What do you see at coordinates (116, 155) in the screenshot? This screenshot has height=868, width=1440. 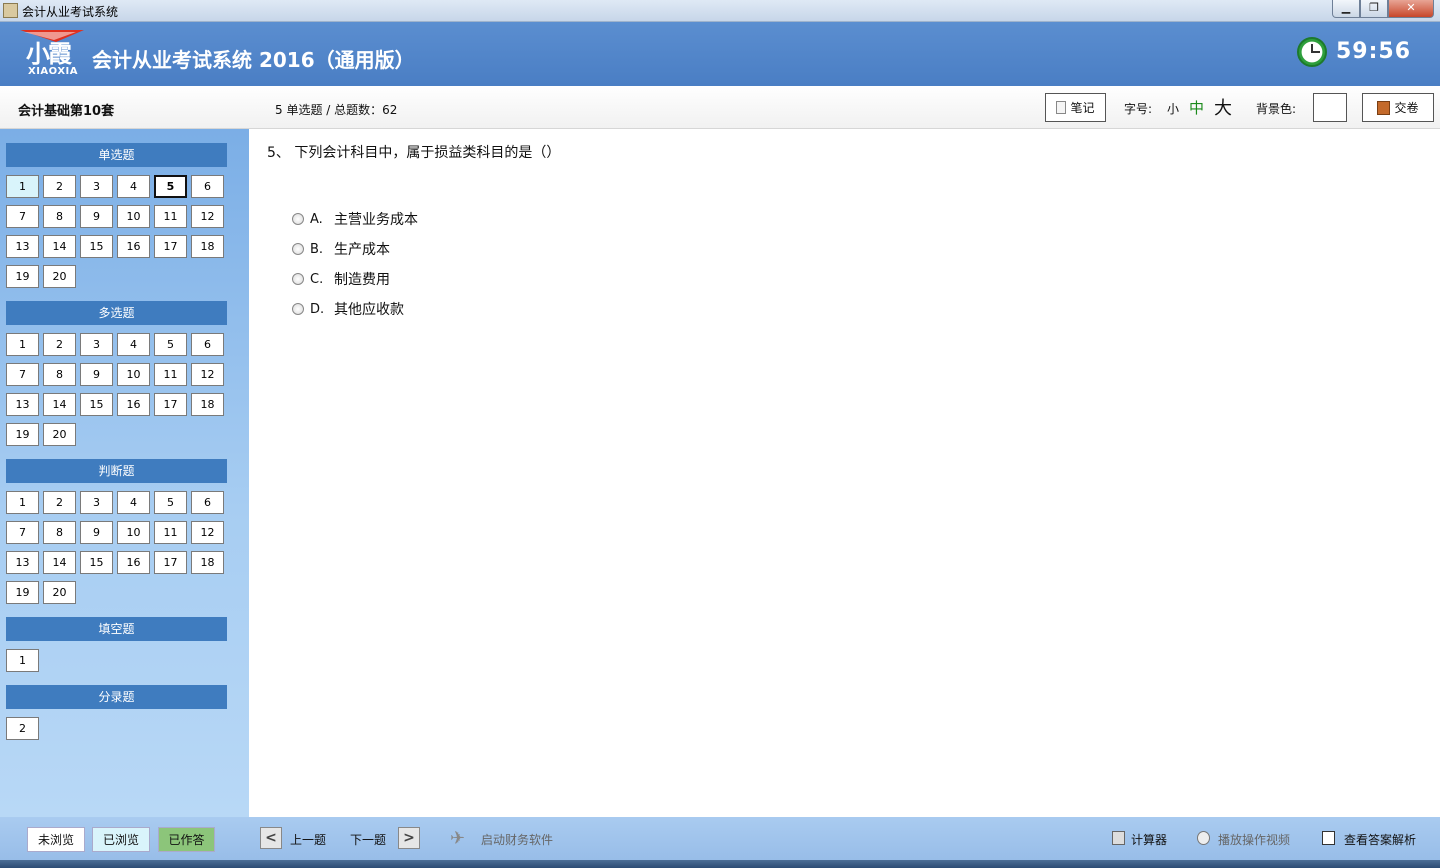 I see `section-header: 单选题` at bounding box center [116, 155].